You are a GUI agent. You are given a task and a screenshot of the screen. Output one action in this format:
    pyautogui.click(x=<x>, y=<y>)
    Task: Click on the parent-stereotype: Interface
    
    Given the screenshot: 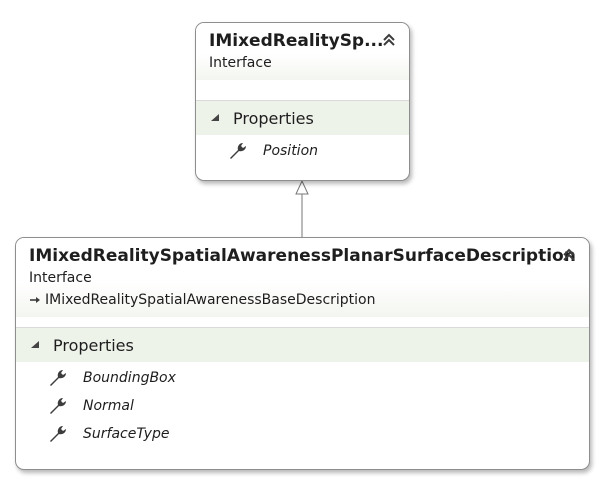 What is the action you would take?
    pyautogui.click(x=240, y=63)
    